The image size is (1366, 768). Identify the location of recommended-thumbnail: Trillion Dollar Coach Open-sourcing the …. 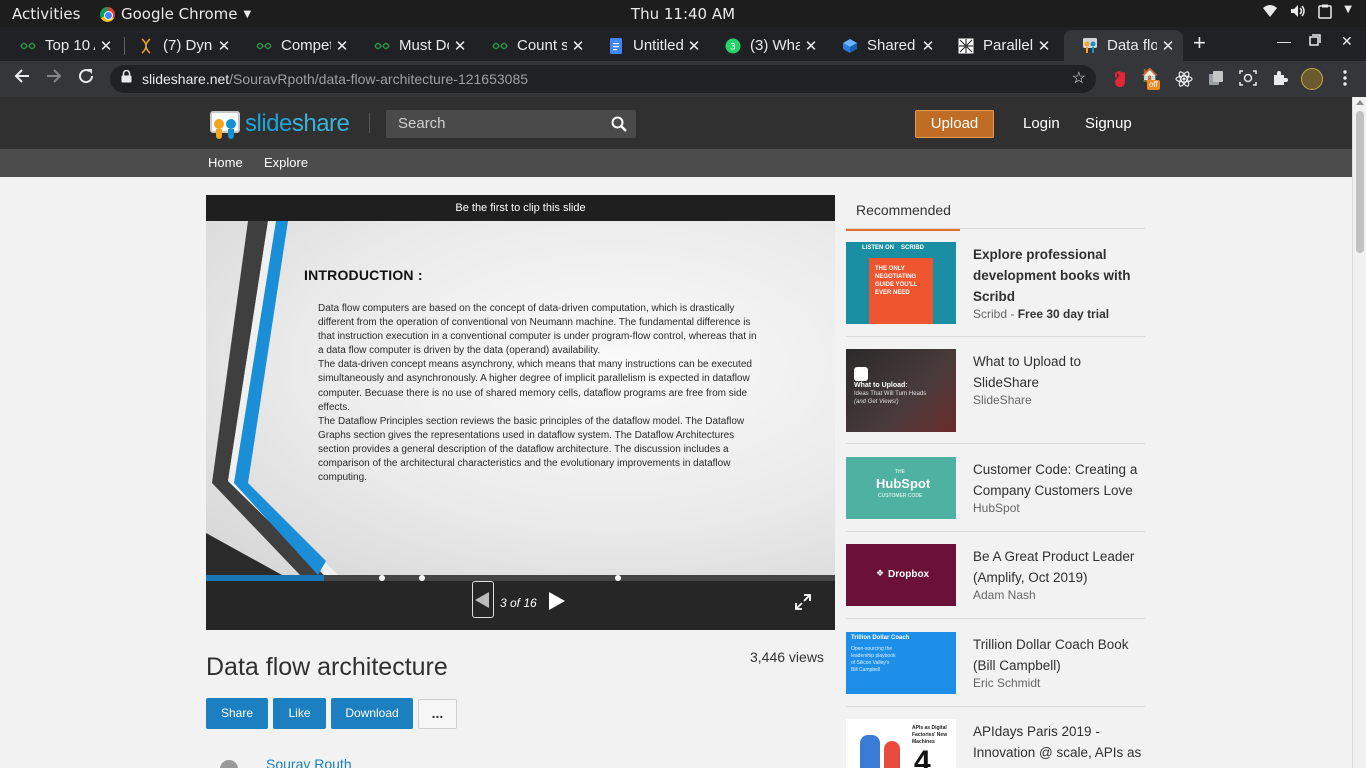
(901, 663).